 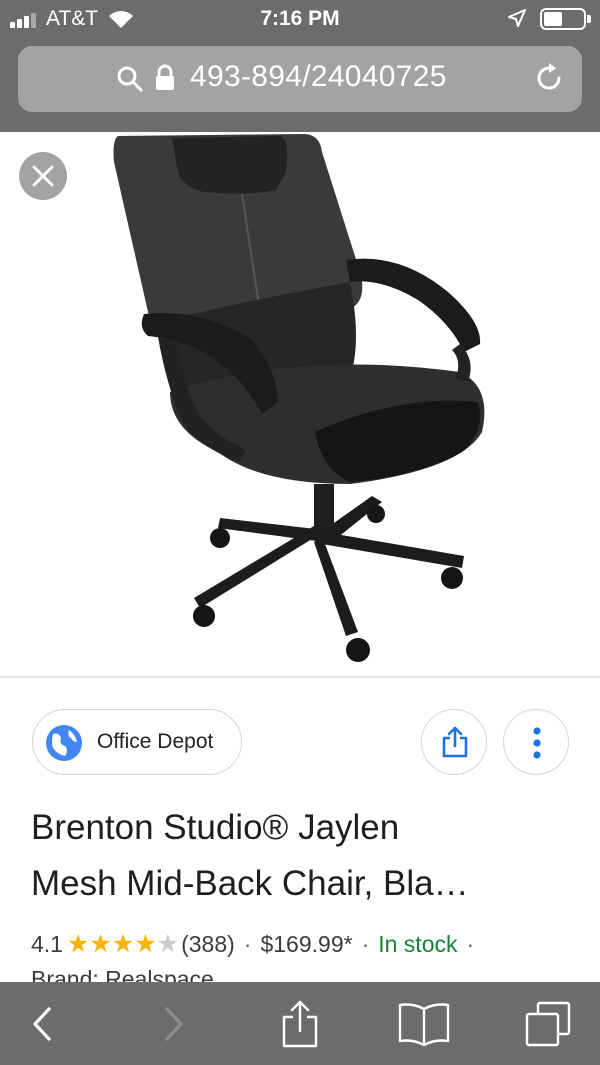 I want to click on browser-chrome-top: AT&T 7:16 PM 493-894/24040725, so click(x=300, y=66).